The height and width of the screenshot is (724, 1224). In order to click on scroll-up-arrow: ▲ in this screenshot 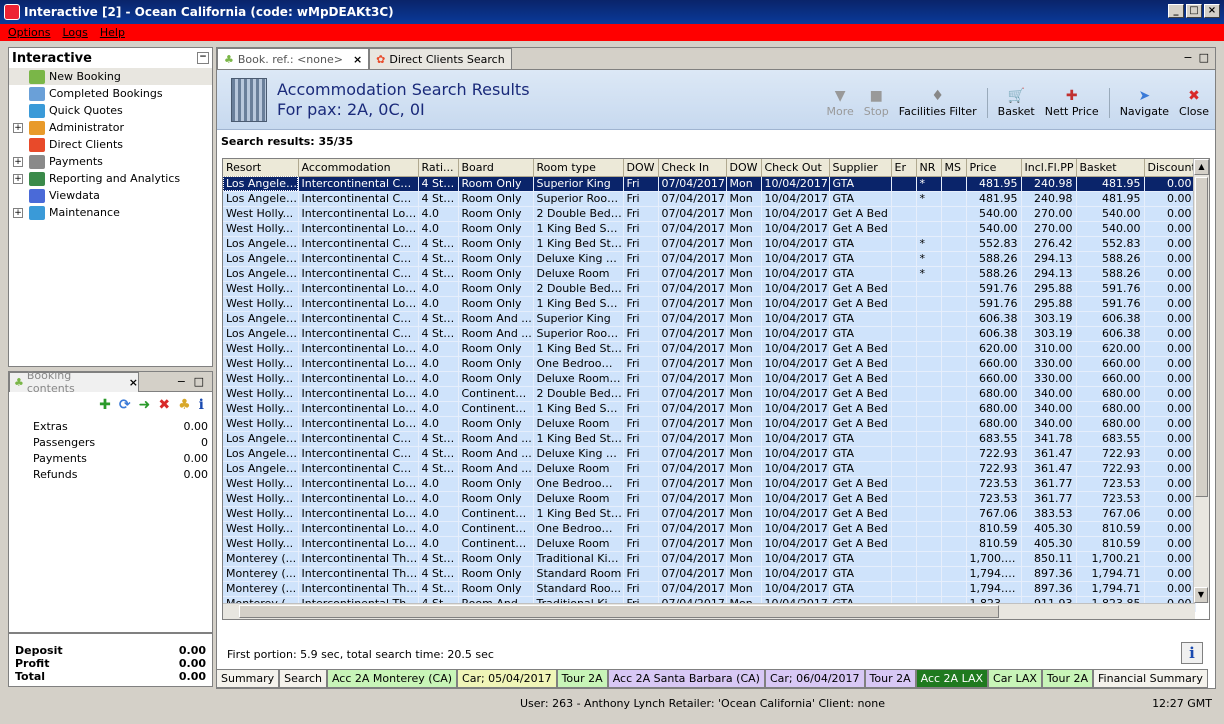, I will do `click(1201, 167)`.